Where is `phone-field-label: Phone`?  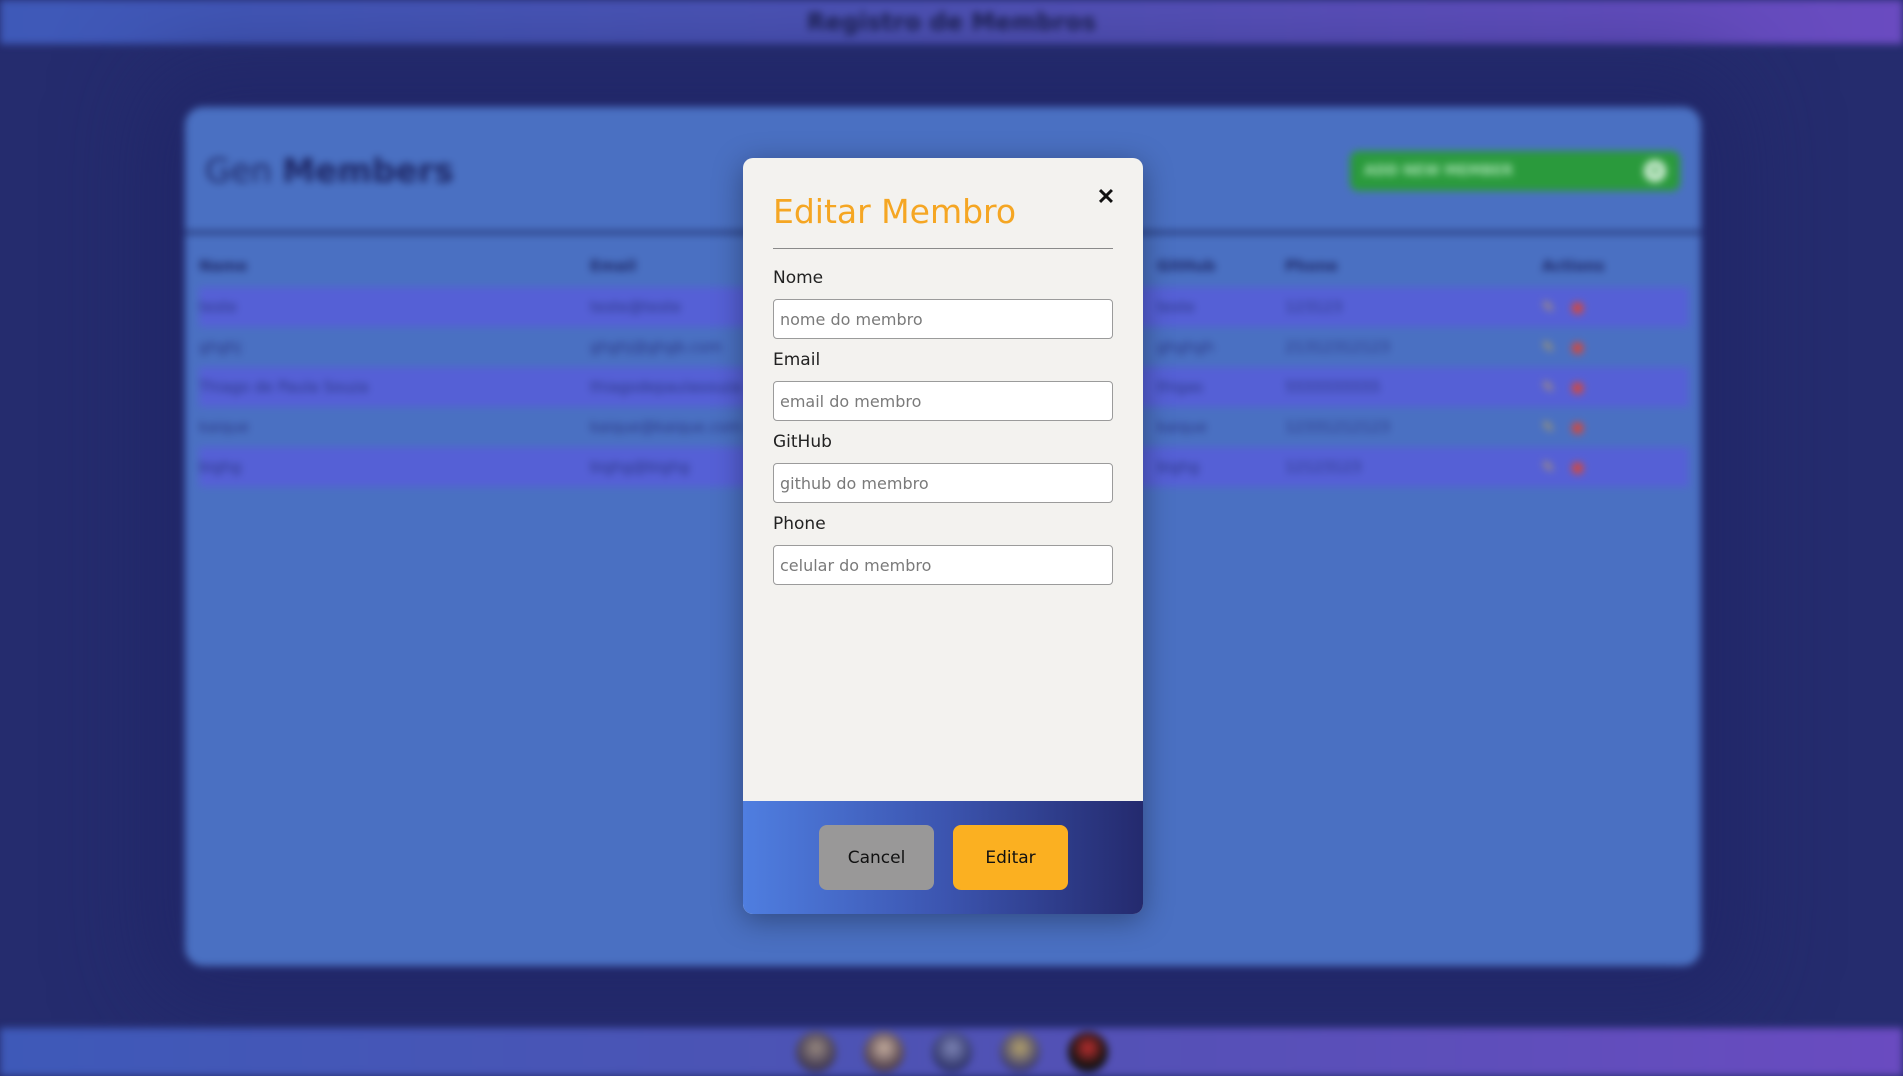 phone-field-label: Phone is located at coordinates (799, 524).